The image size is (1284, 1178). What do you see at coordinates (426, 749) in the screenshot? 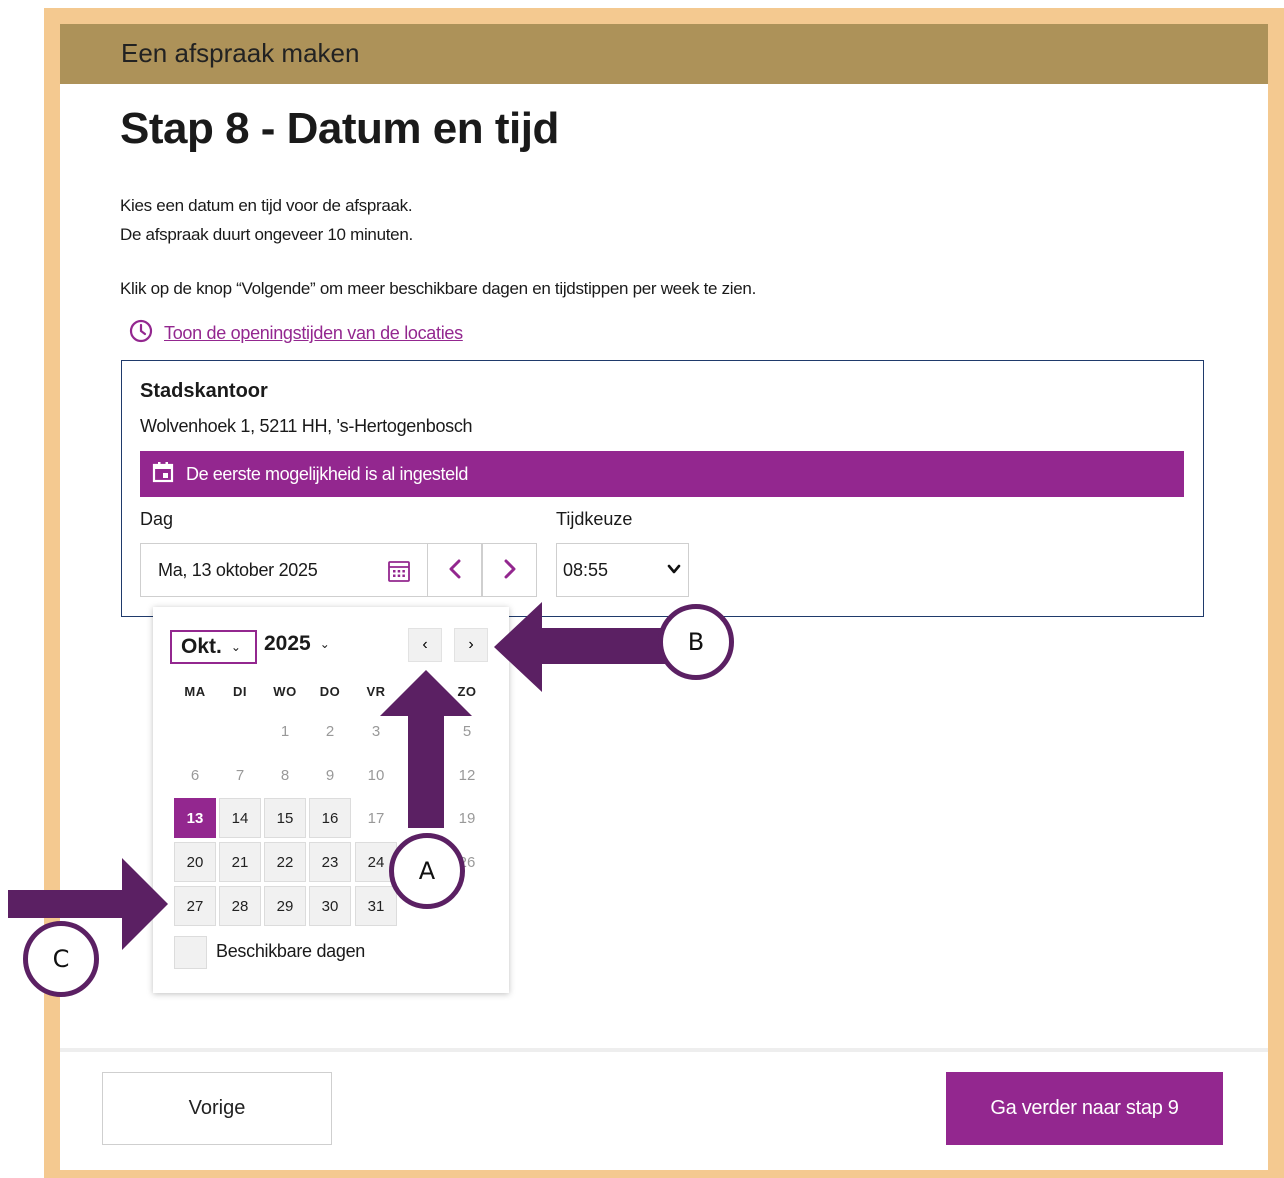
I see `arrow-a` at bounding box center [426, 749].